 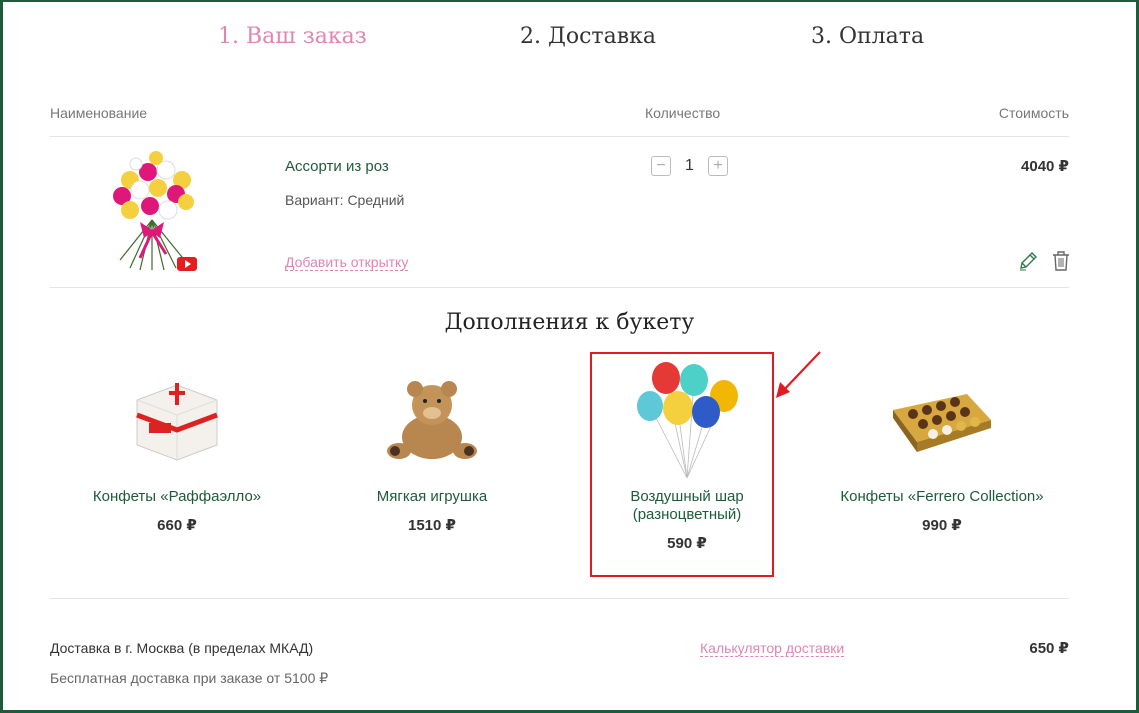 I want to click on delivery-calculator-link: Калькулятор доставки, so click(x=772, y=648).